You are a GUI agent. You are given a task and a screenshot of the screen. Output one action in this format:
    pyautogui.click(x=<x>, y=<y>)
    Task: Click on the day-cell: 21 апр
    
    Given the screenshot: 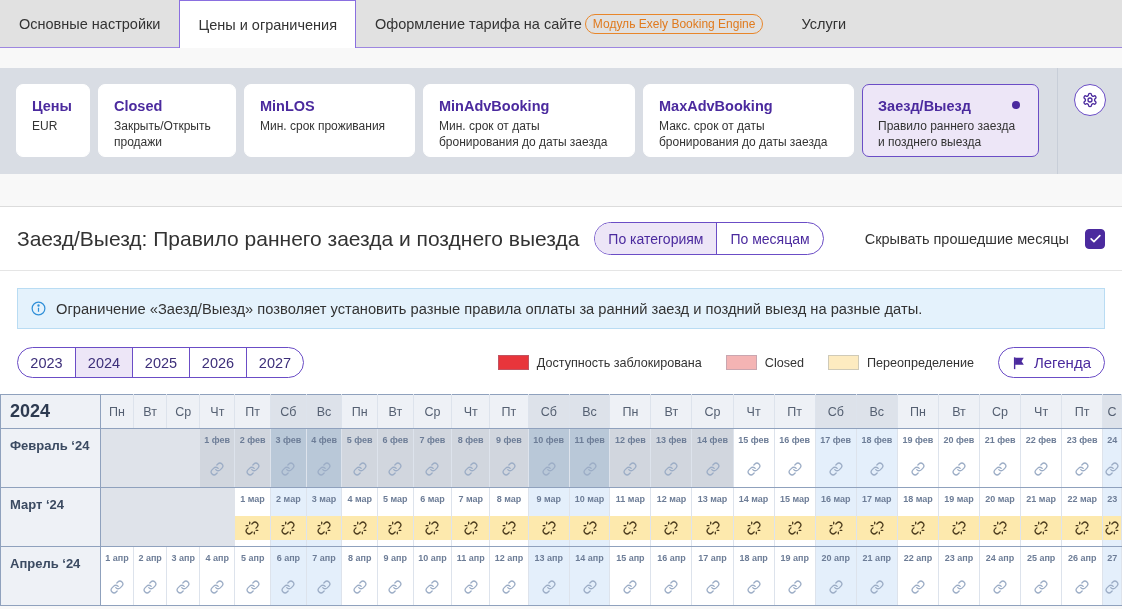 What is the action you would take?
    pyautogui.click(x=877, y=576)
    